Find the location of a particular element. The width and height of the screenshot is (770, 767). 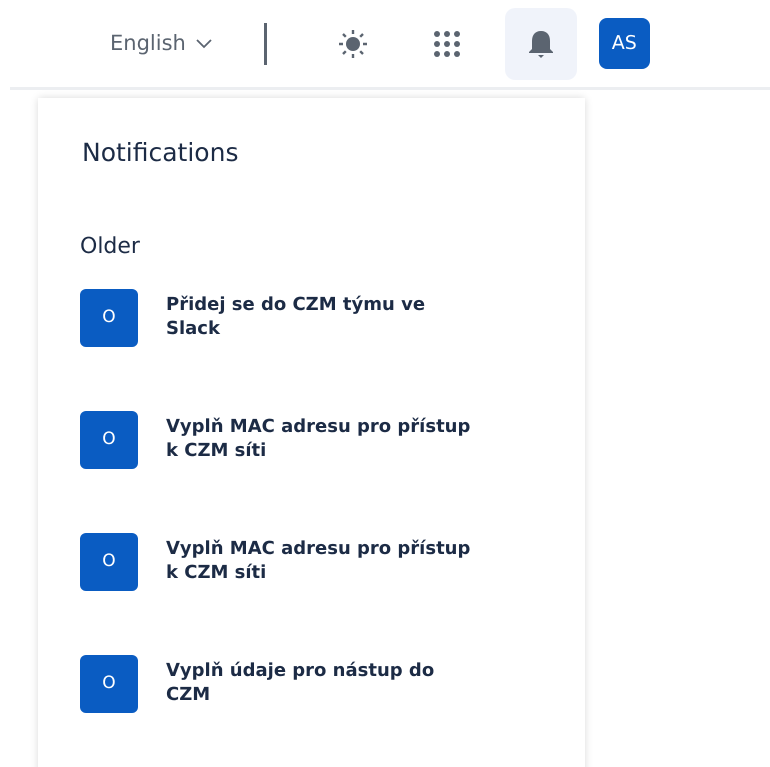

notification-text: Přidej se do CZM týmu ve Slack is located at coordinates (321, 316).